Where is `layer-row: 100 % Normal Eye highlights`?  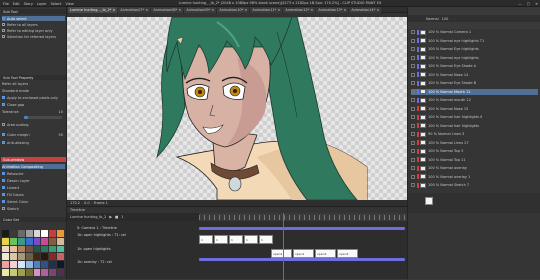
layer-row: 100 % Normal Eye highlights is located at coordinates (474, 49).